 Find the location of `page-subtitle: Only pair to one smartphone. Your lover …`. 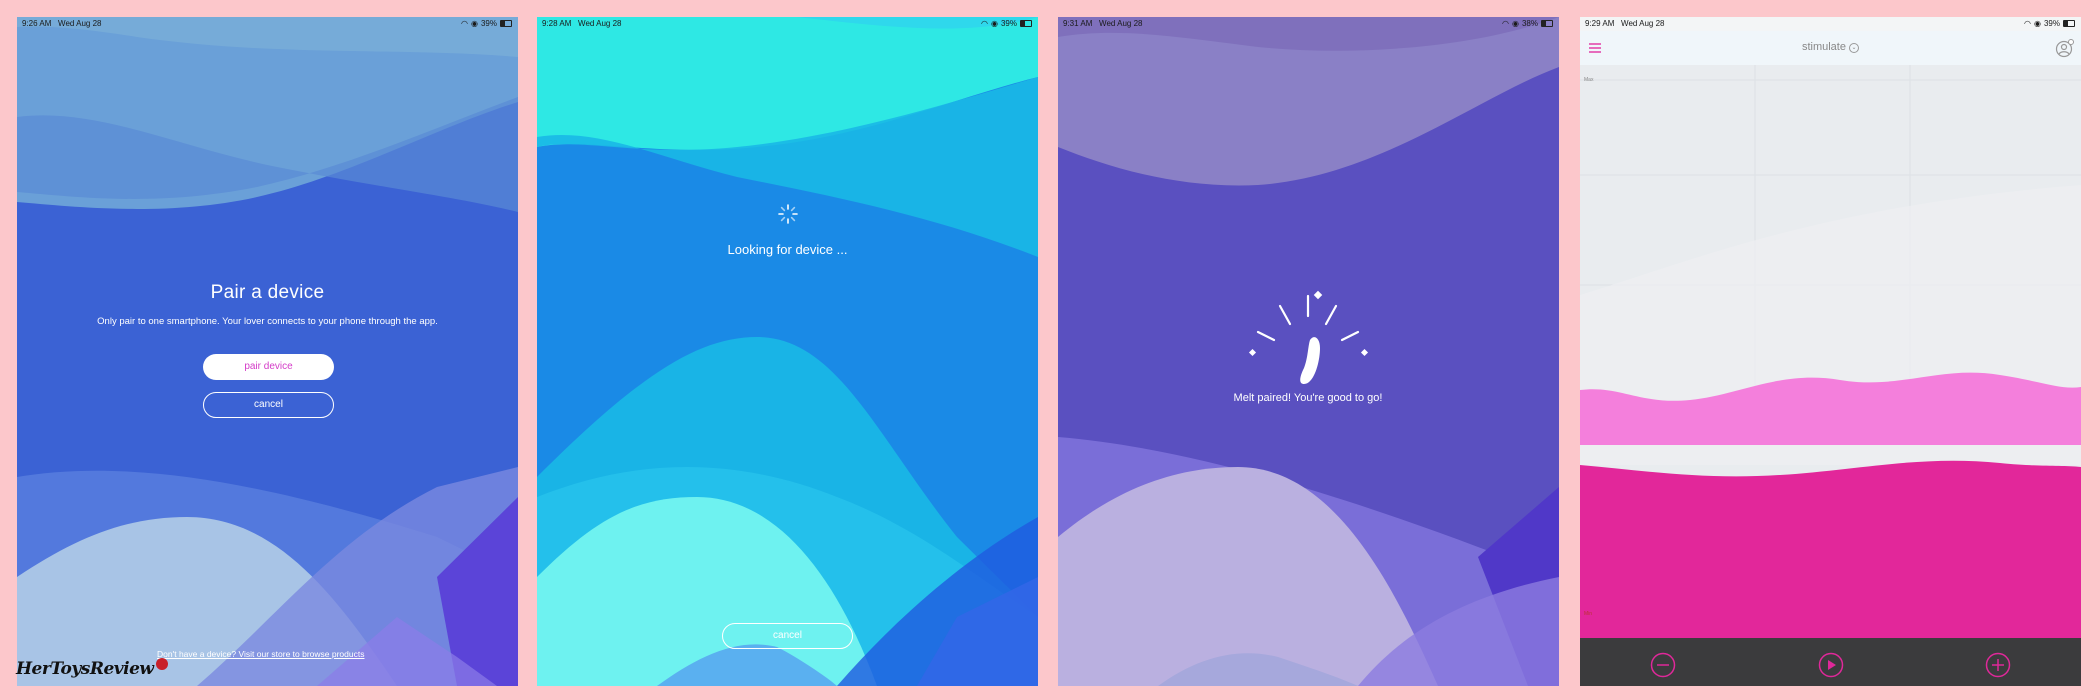

page-subtitle: Only pair to one smartphone. Your lover … is located at coordinates (267, 321).